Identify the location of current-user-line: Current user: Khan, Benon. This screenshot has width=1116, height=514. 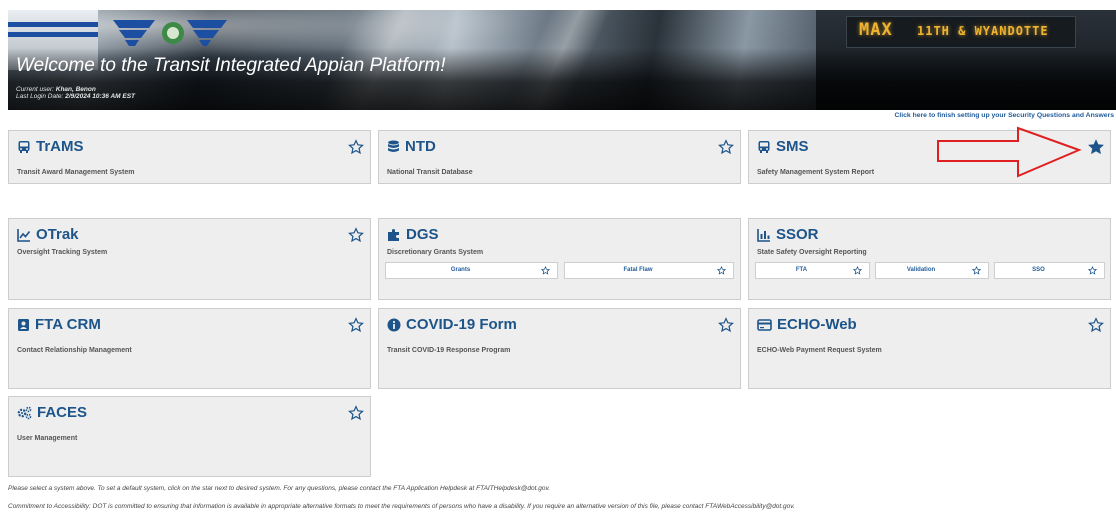
(56, 89).